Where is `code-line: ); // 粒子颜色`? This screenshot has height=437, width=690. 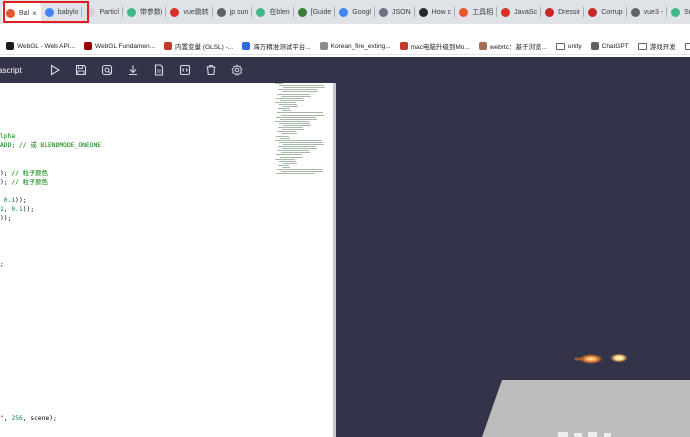
code-line: ); // 粒子颜色 is located at coordinates (50, 173).